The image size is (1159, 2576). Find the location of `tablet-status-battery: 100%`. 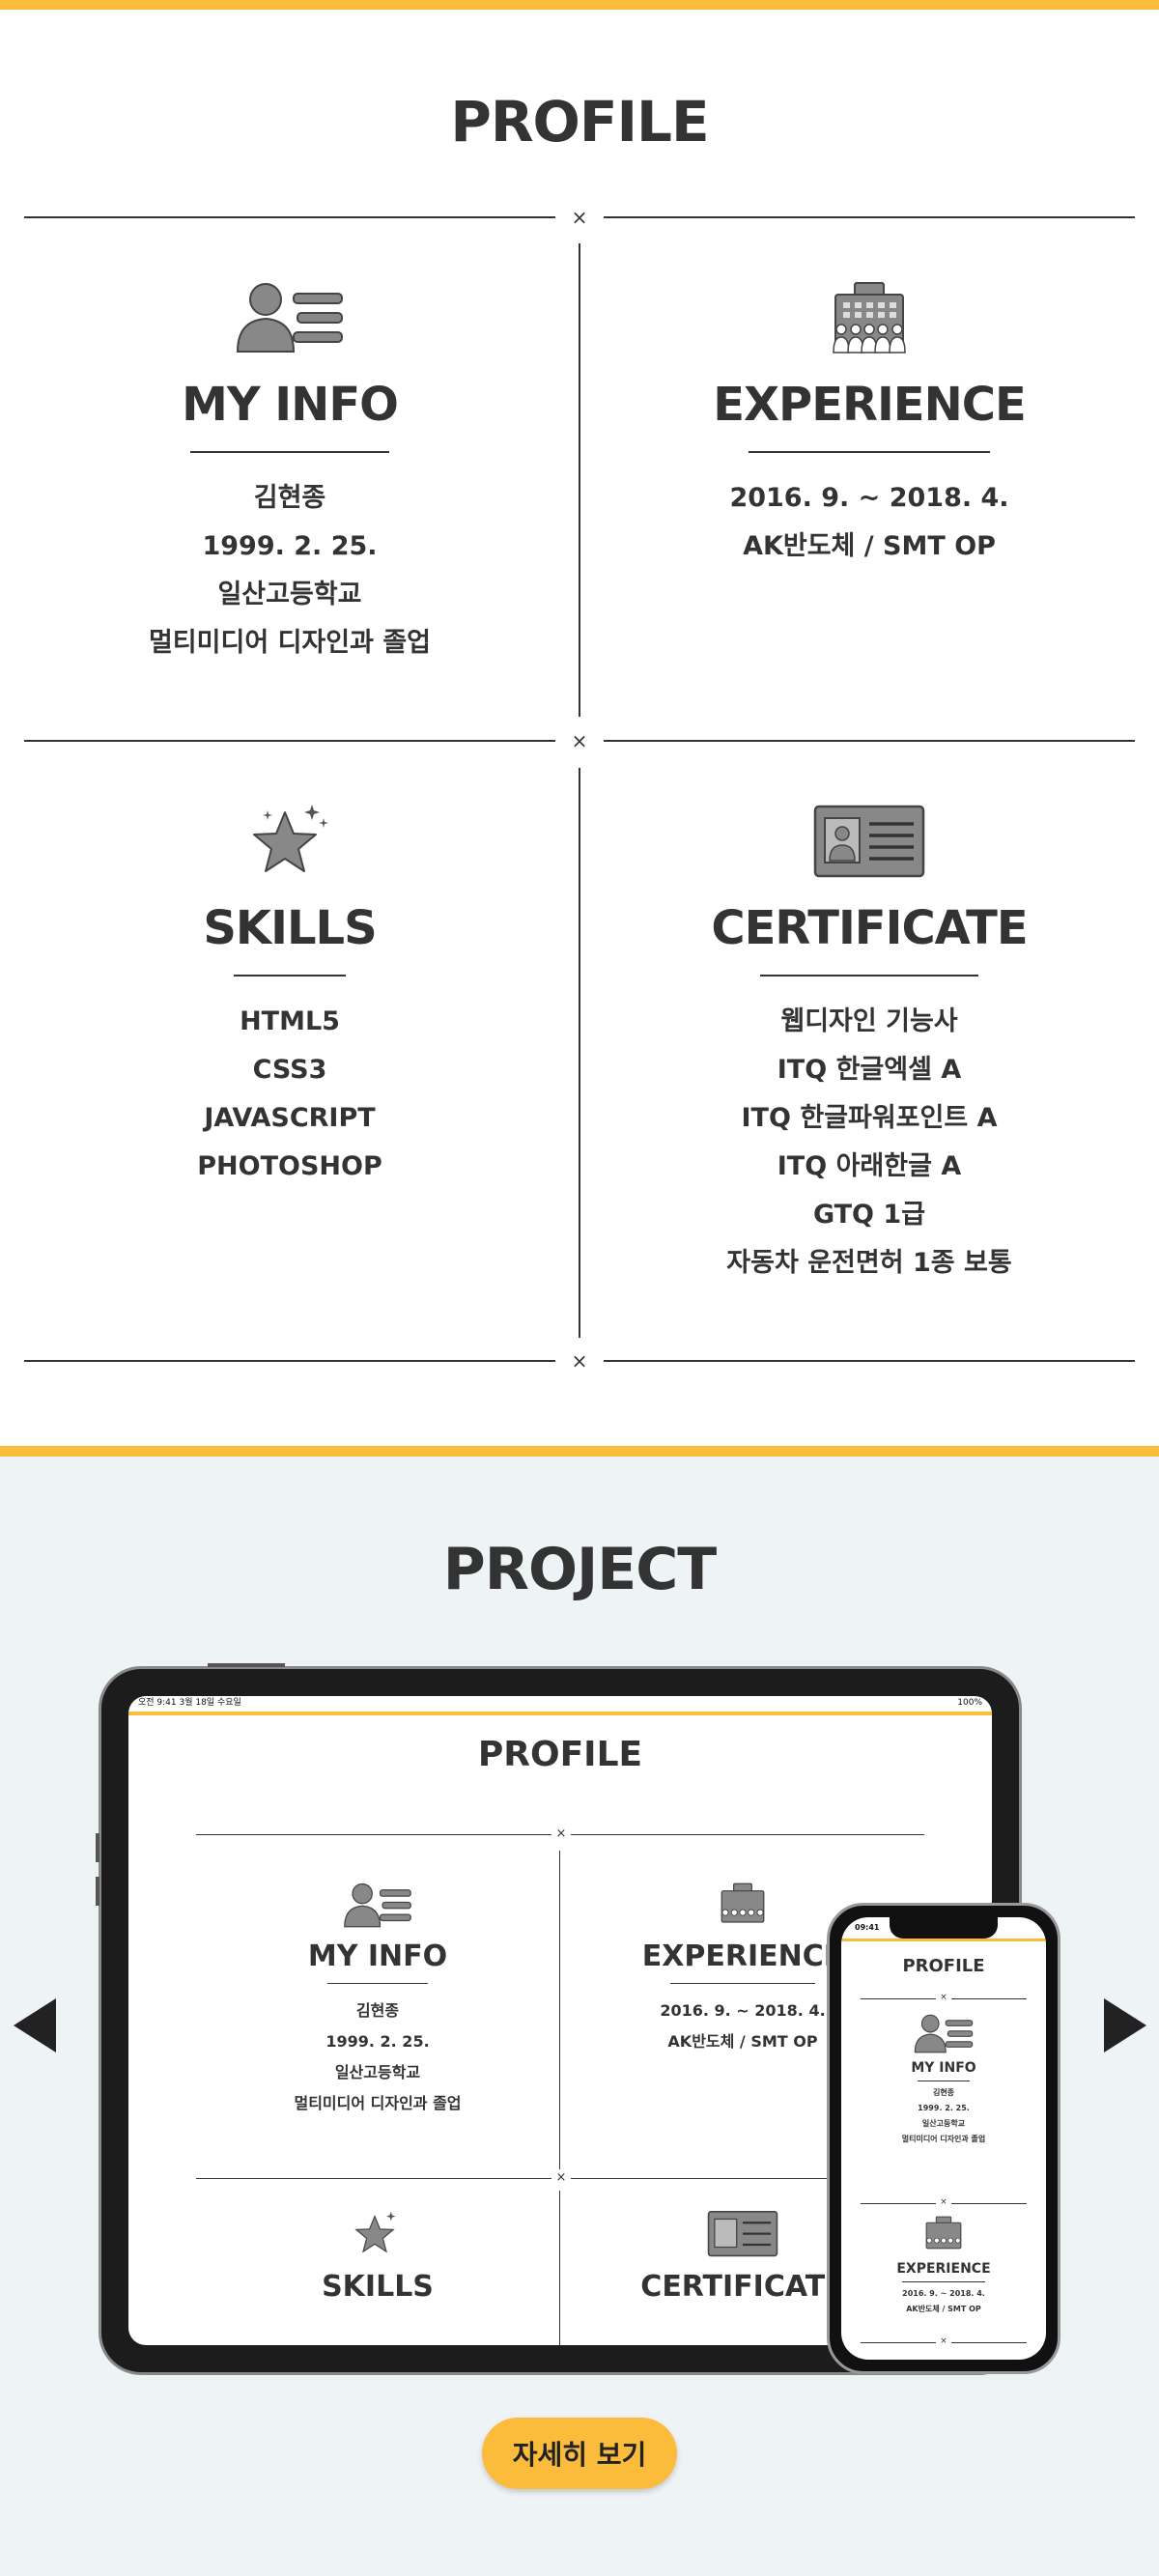

tablet-status-battery: 100% is located at coordinates (970, 1703).